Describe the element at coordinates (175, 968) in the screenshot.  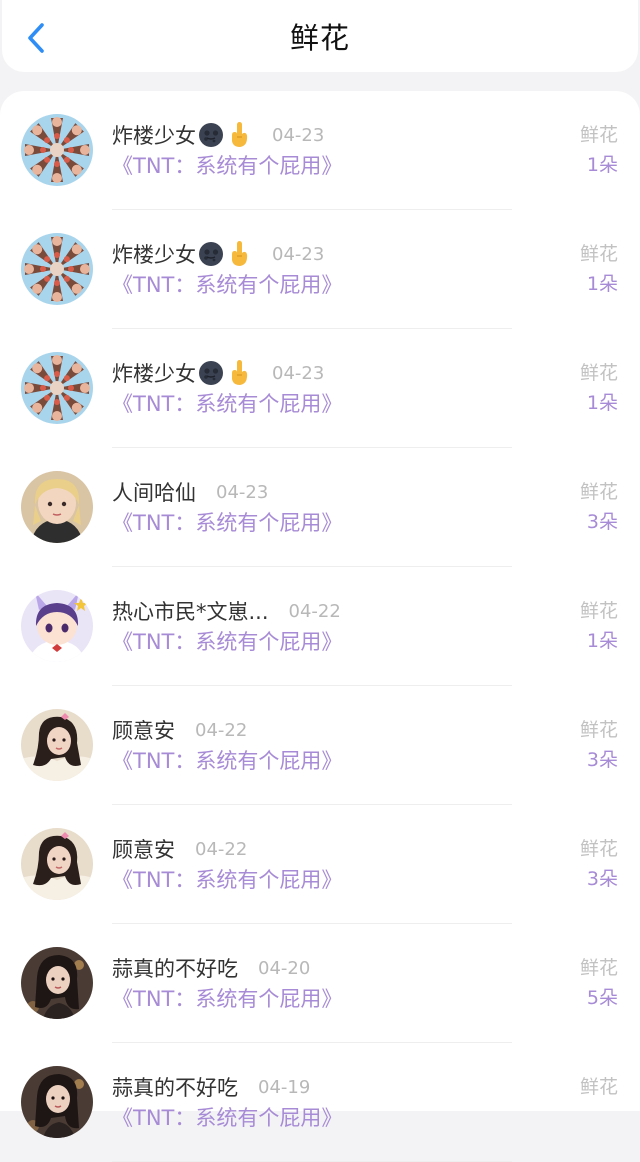
I see `user-name: 蒜真的不好吃` at that location.